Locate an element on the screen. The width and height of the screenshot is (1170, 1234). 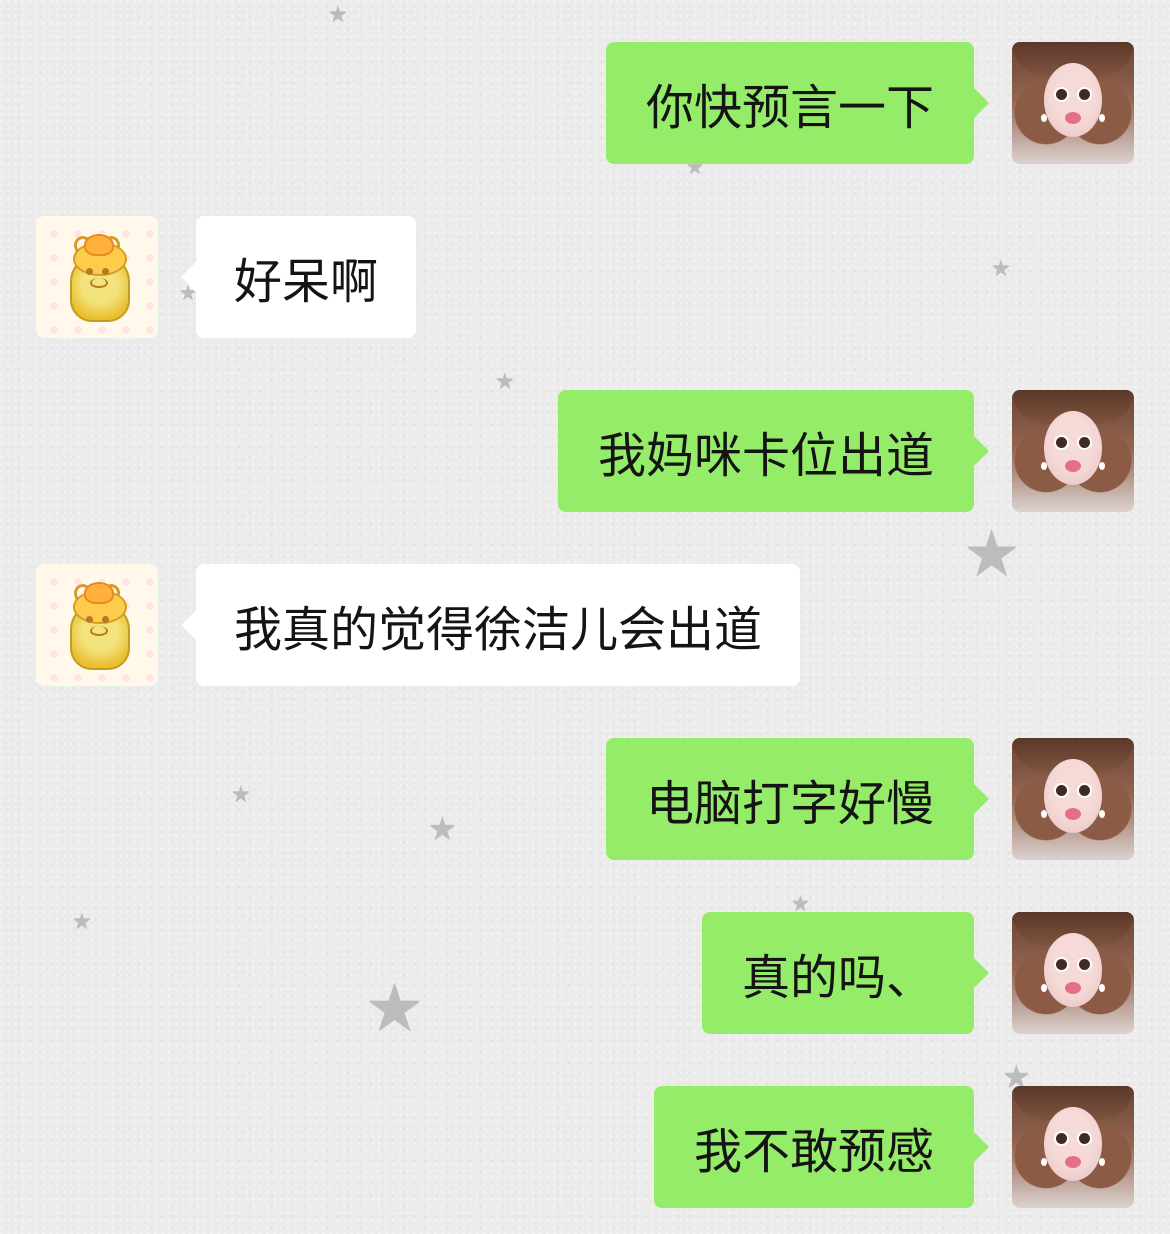
message-row: 我真的觉得徐洁儿会出道 is located at coordinates (585, 626).